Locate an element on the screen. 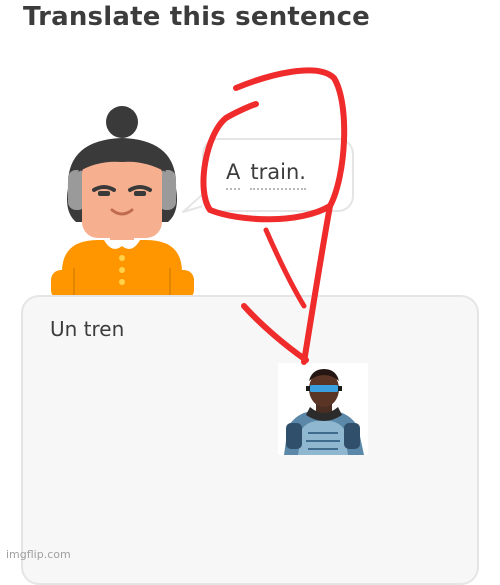 The width and height of the screenshot is (500, 585). character-illustration is located at coordinates (122, 203).